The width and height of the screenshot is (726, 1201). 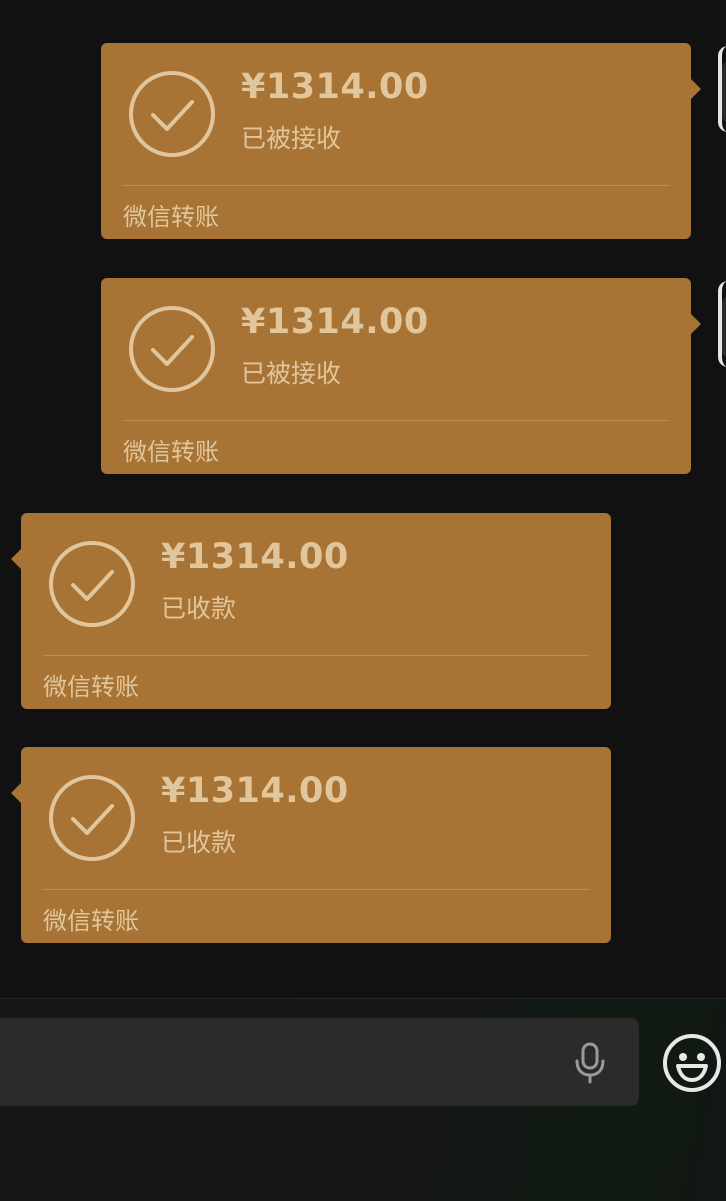 What do you see at coordinates (692, 1063) in the screenshot?
I see `emoji-icon` at bounding box center [692, 1063].